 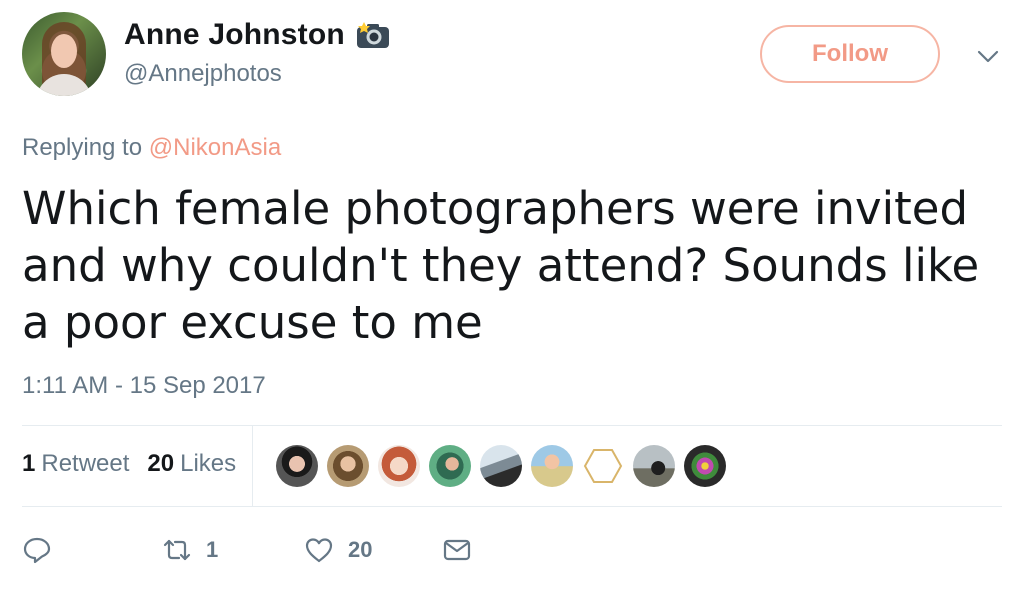 I want to click on follow-button: Follow, so click(x=850, y=54).